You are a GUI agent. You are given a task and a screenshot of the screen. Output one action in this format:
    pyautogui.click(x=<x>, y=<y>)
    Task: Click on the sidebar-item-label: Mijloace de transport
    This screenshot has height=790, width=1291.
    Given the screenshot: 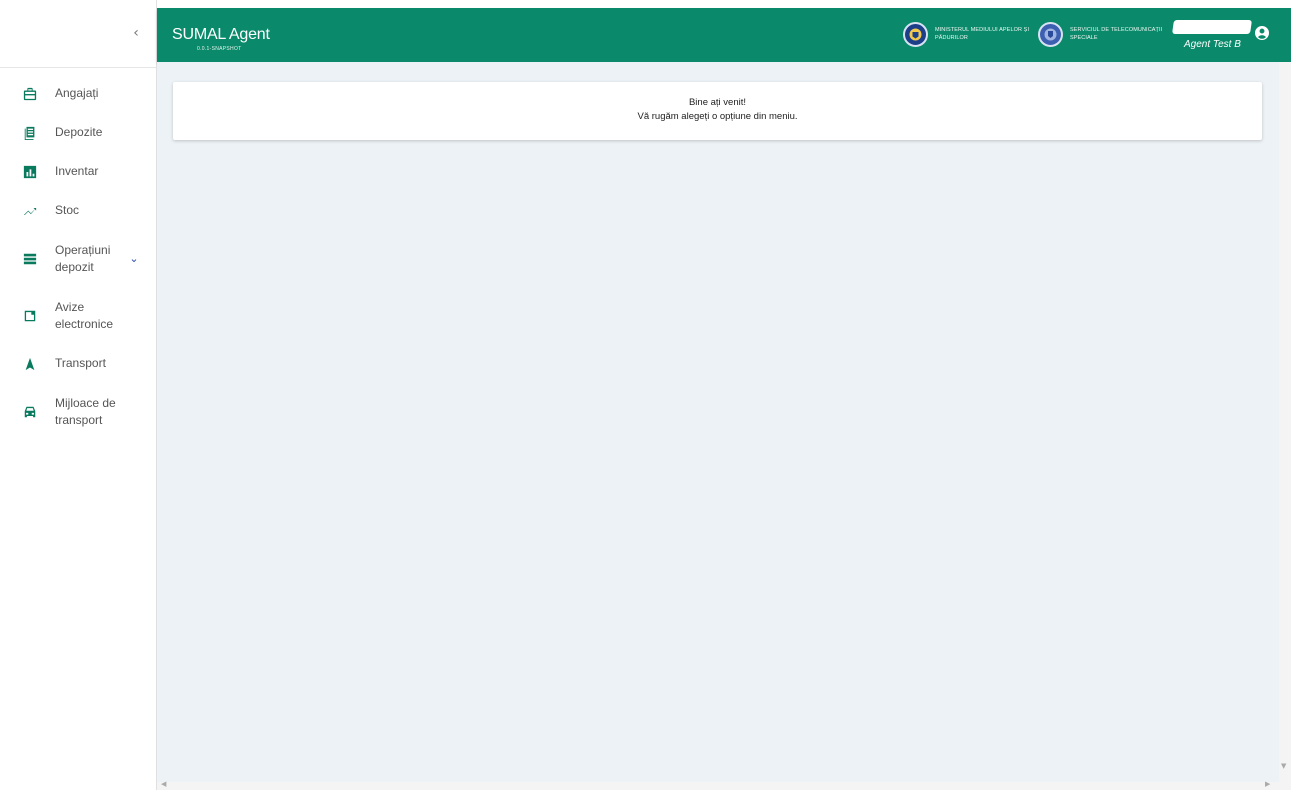 What is the action you would take?
    pyautogui.click(x=85, y=411)
    